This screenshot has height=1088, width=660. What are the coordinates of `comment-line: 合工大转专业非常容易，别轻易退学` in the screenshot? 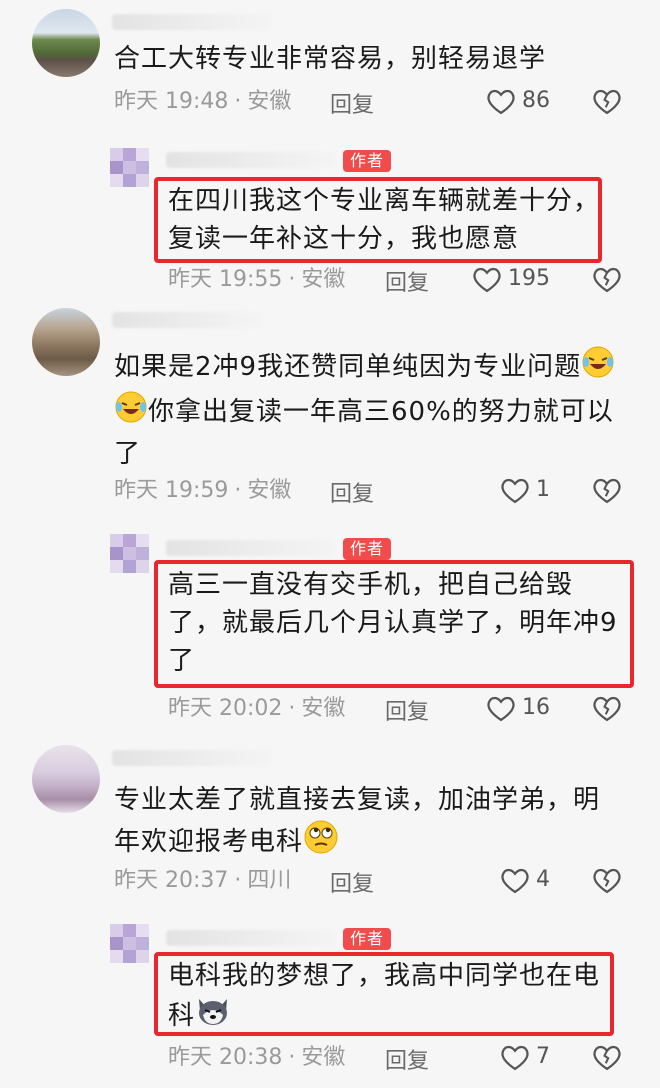 It's located at (330, 59).